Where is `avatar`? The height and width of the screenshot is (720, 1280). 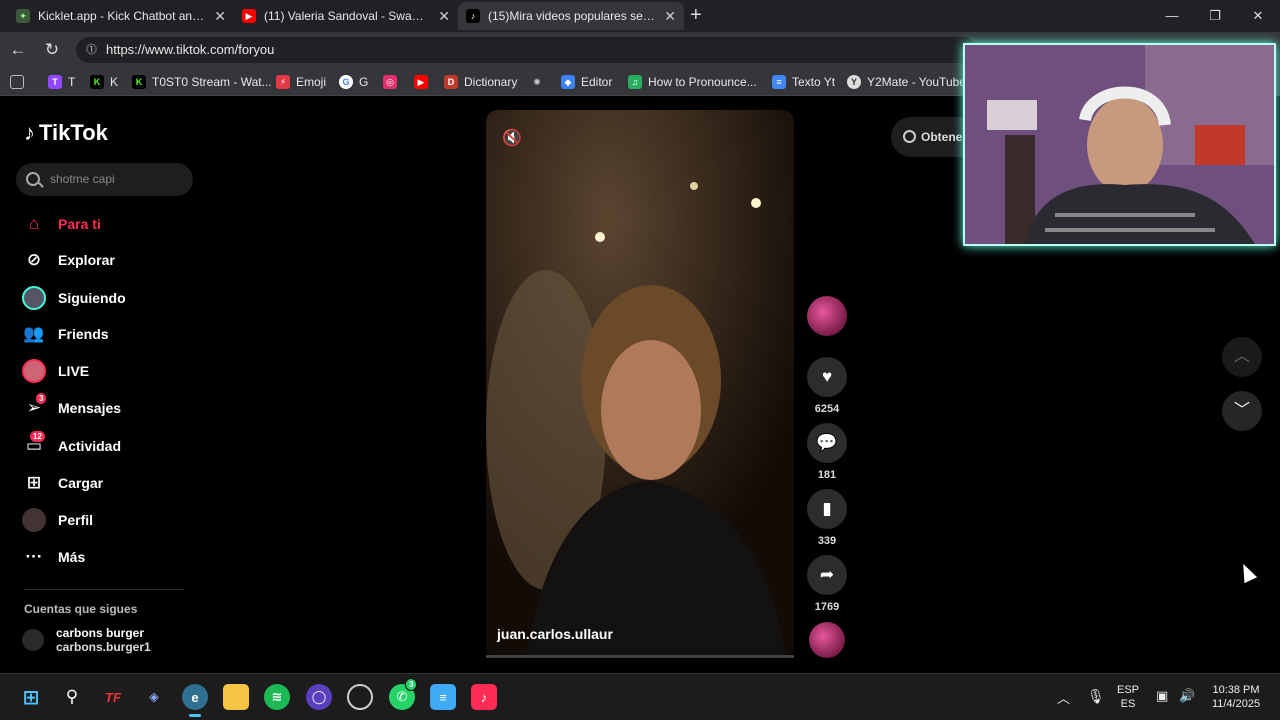
avatar is located at coordinates (33, 640).